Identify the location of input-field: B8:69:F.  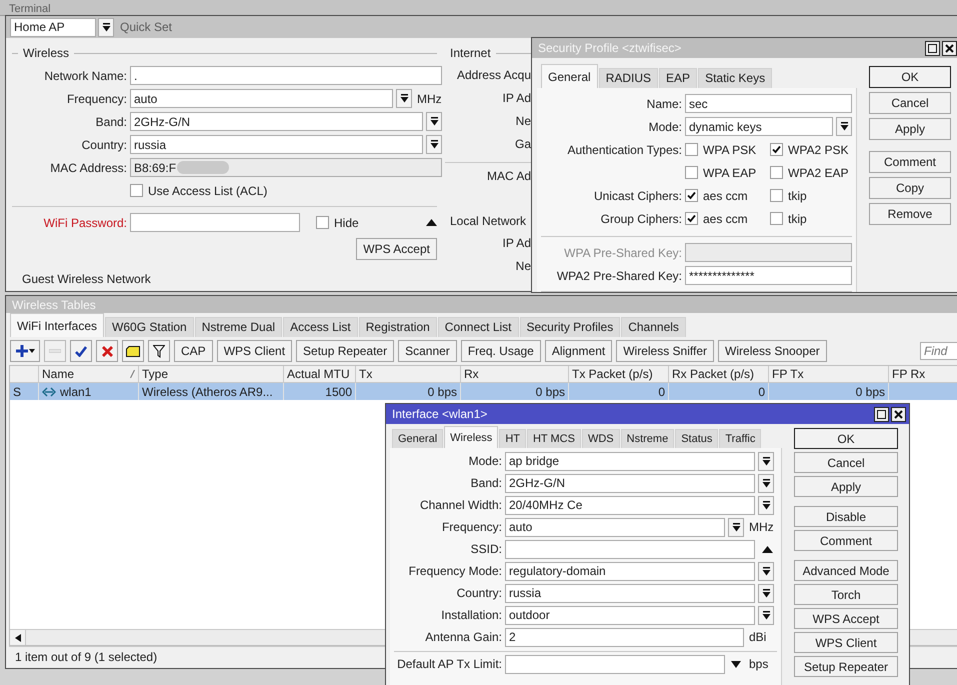
(286, 167).